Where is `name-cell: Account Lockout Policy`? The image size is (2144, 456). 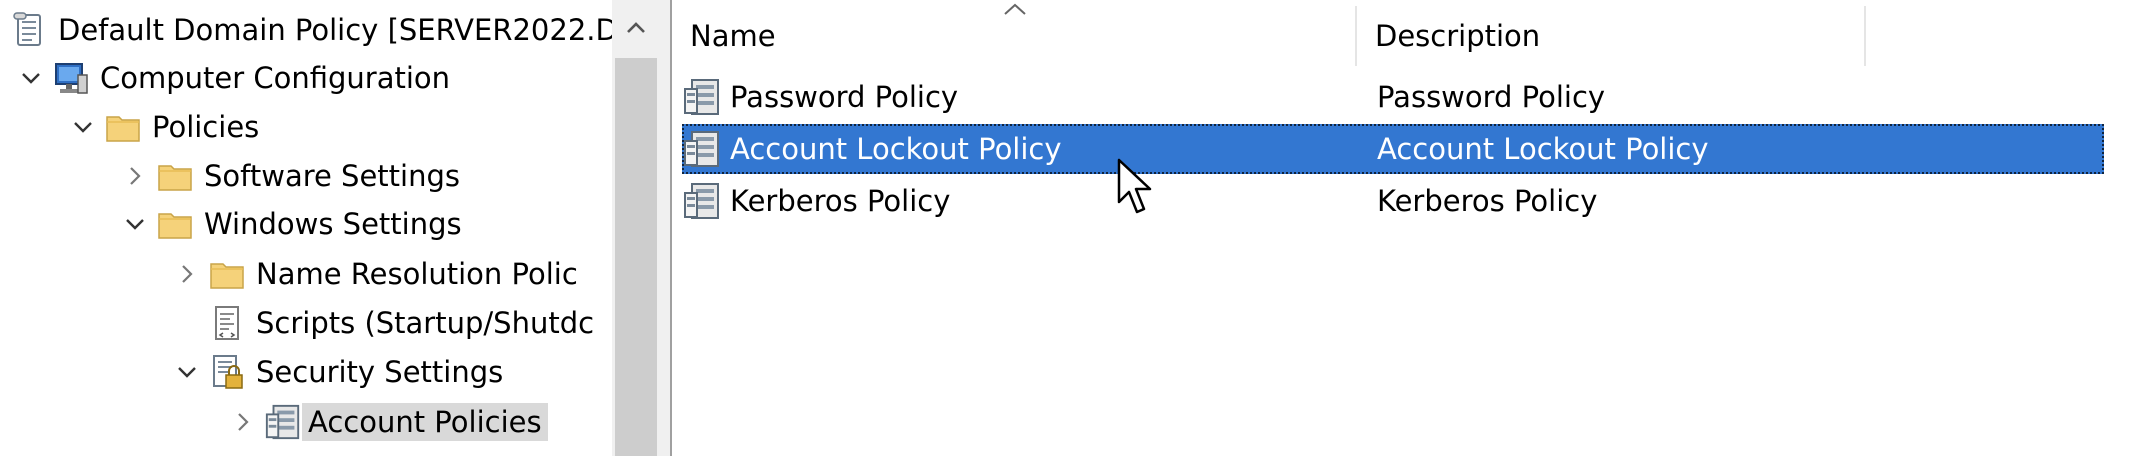 name-cell: Account Lockout Policy is located at coordinates (872, 149).